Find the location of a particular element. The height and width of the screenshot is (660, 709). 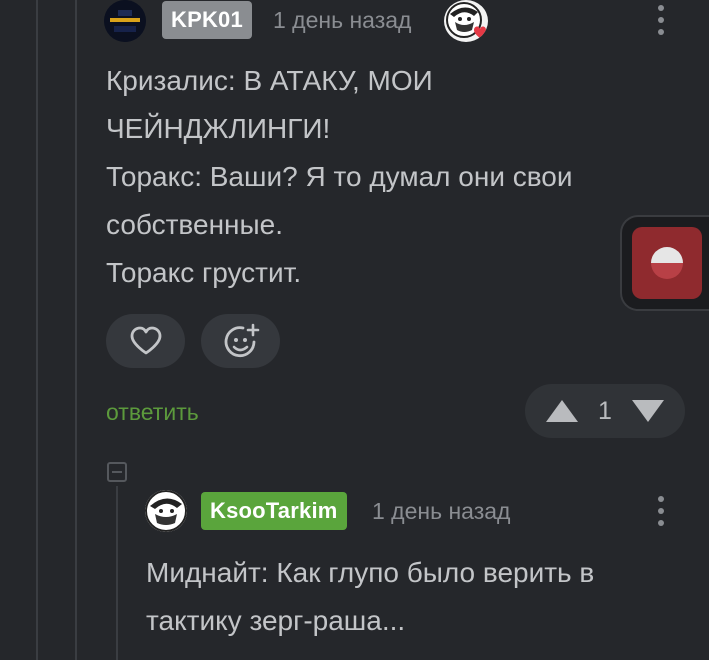

triangle-down-icon is located at coordinates (648, 411).